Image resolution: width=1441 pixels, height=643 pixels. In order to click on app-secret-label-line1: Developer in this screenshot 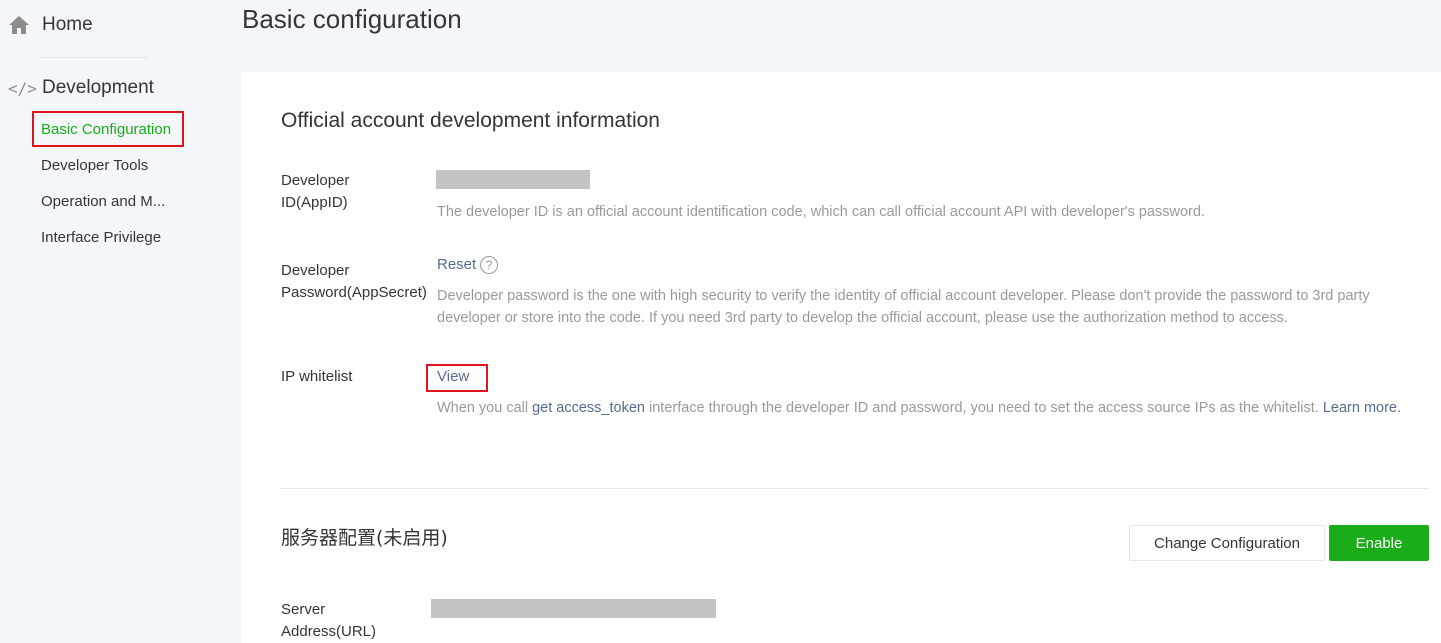, I will do `click(315, 270)`.